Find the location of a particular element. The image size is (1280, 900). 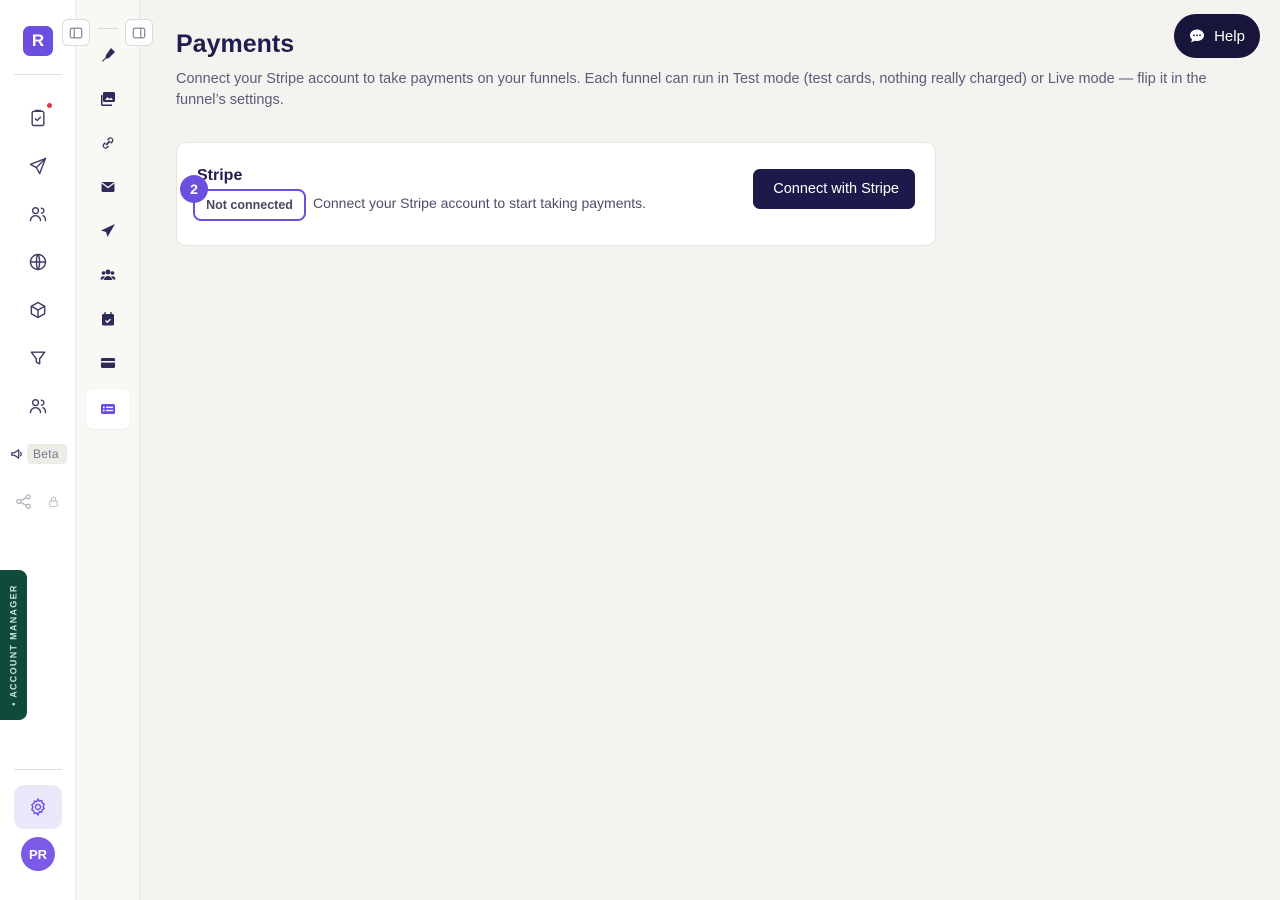

page-title: Payments is located at coordinates (235, 44).